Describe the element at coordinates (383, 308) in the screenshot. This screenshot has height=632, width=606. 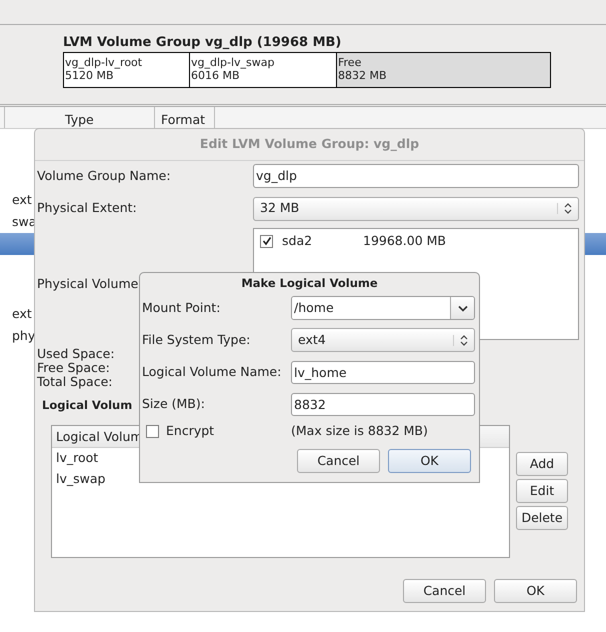
I see `combo-box: /home` at that location.